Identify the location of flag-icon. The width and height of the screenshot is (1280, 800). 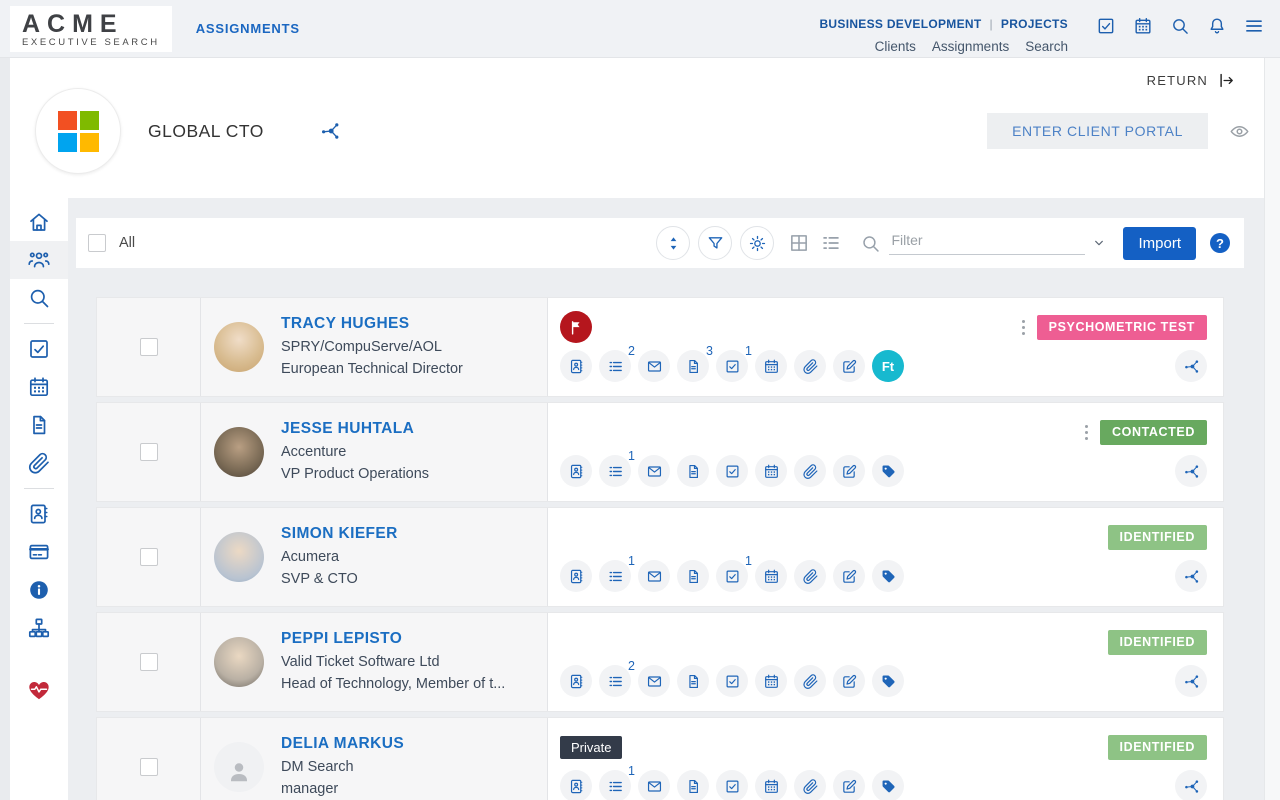
(576, 327).